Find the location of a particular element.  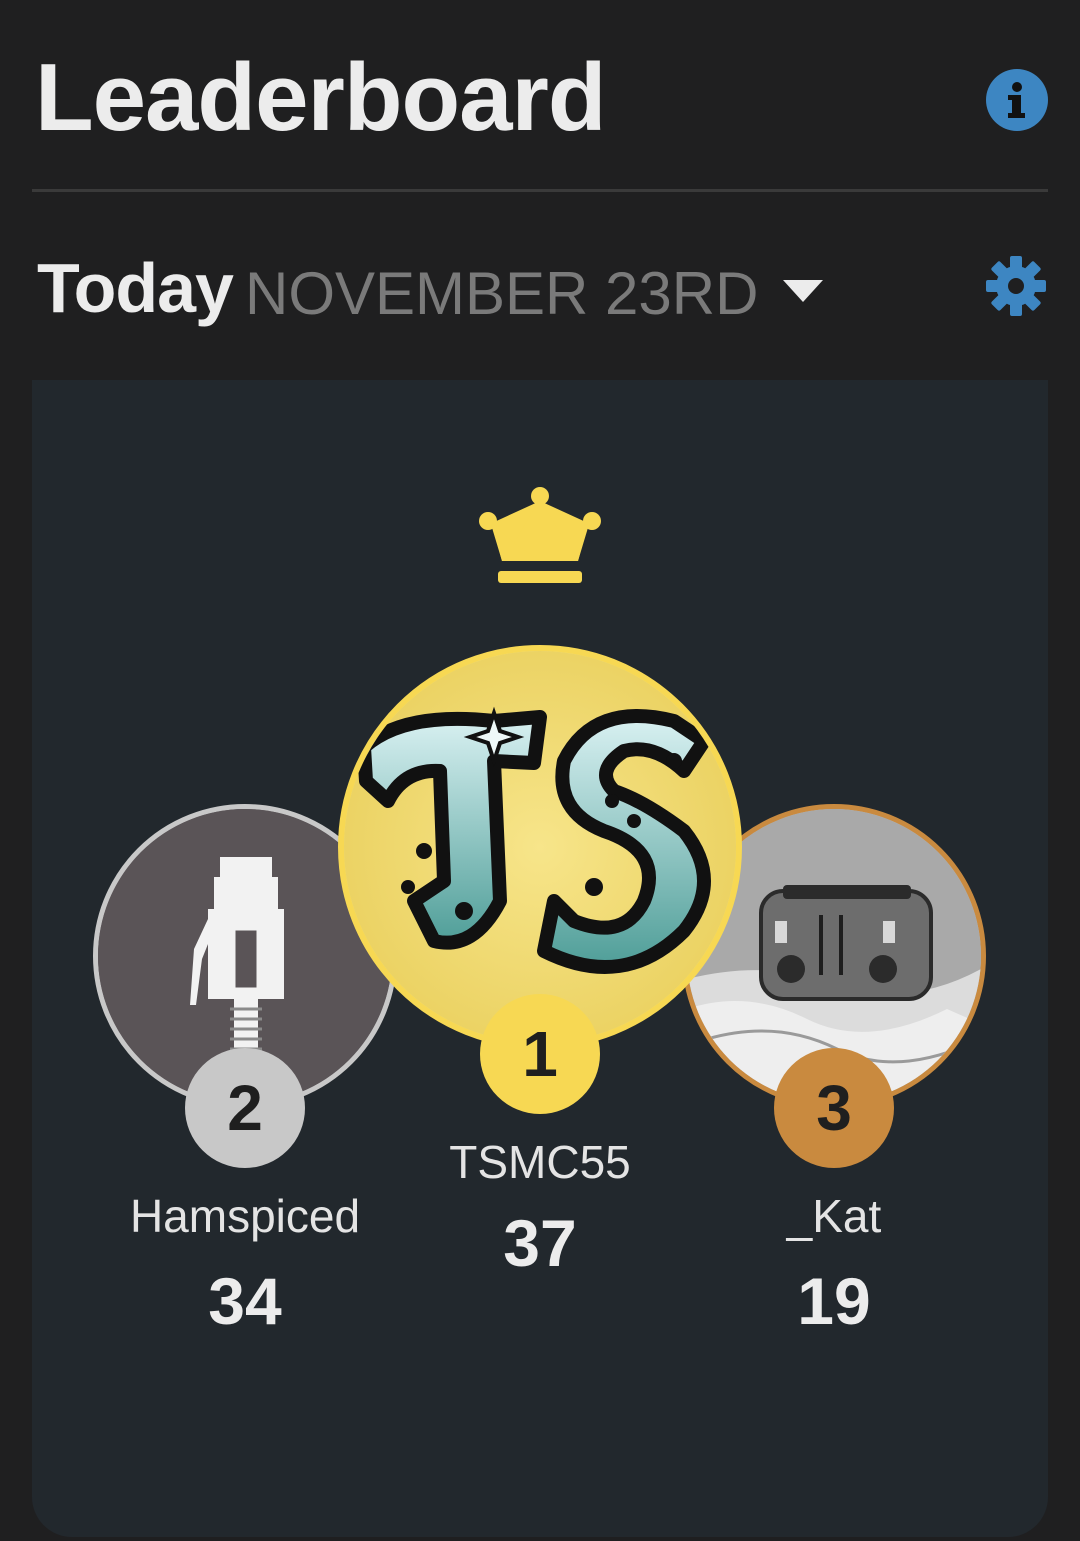

rank-number: 2 is located at coordinates (245, 1108).